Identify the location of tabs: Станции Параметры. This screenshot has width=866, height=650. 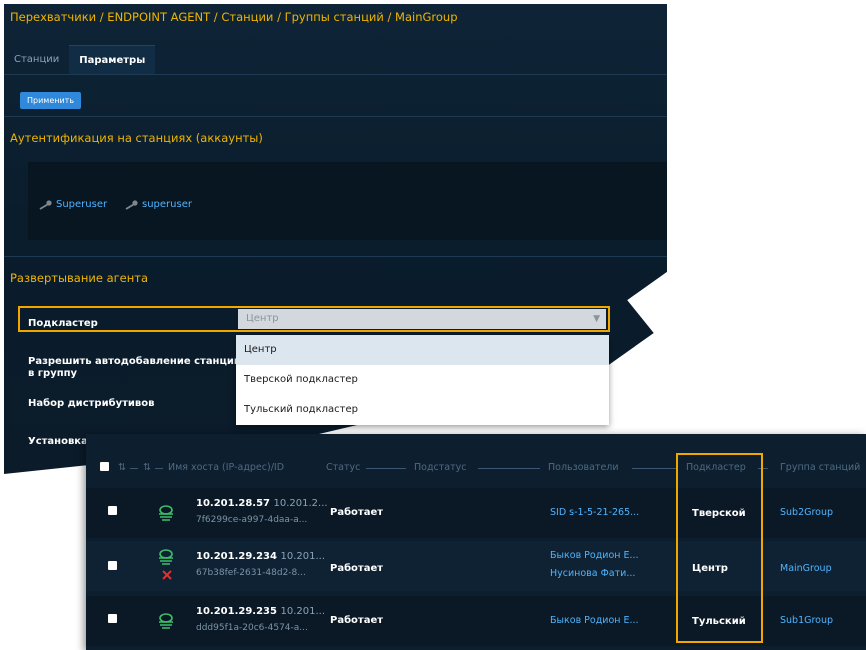
(80, 59).